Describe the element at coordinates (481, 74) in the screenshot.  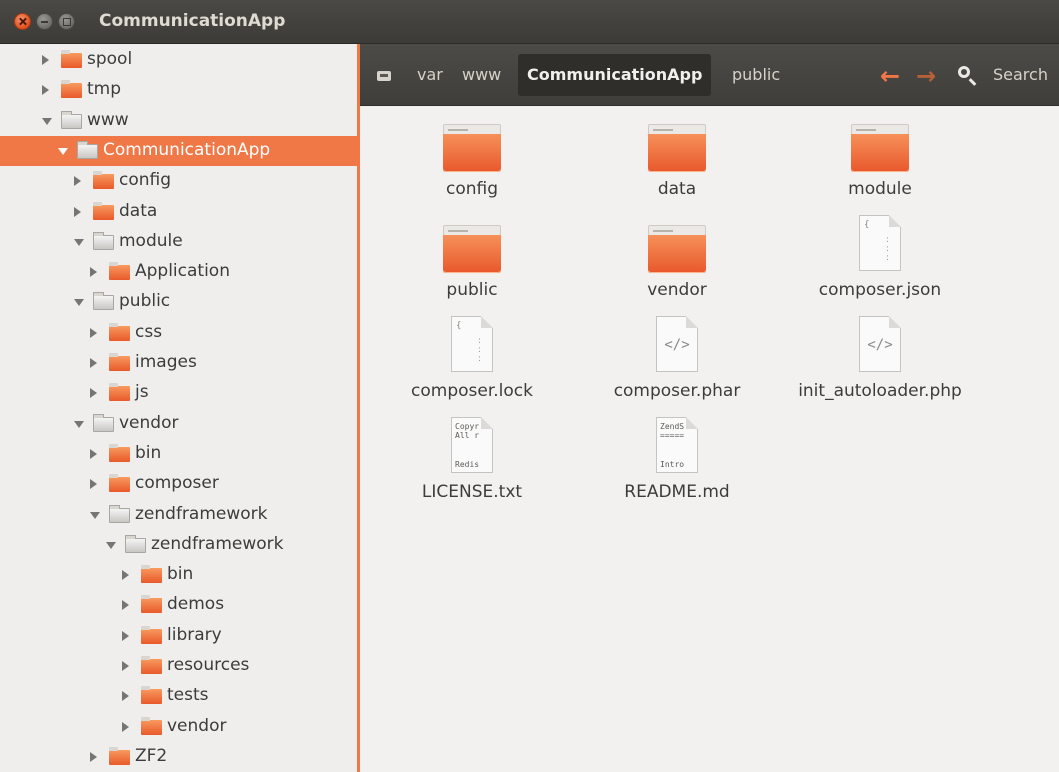
I see `breadcrumb-www: www` at that location.